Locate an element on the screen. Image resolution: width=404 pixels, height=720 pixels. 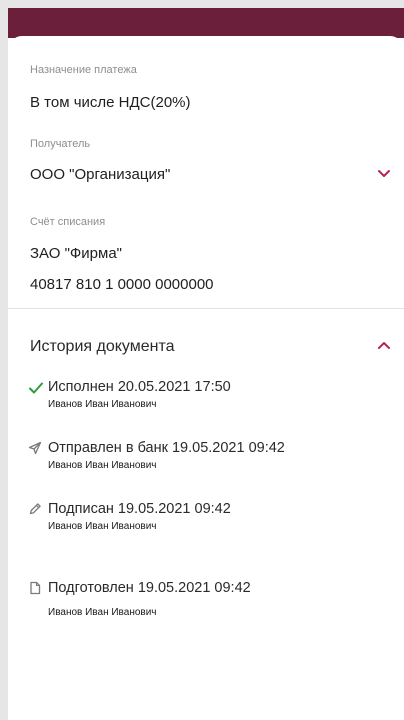
chevron-down-icon is located at coordinates (384, 174).